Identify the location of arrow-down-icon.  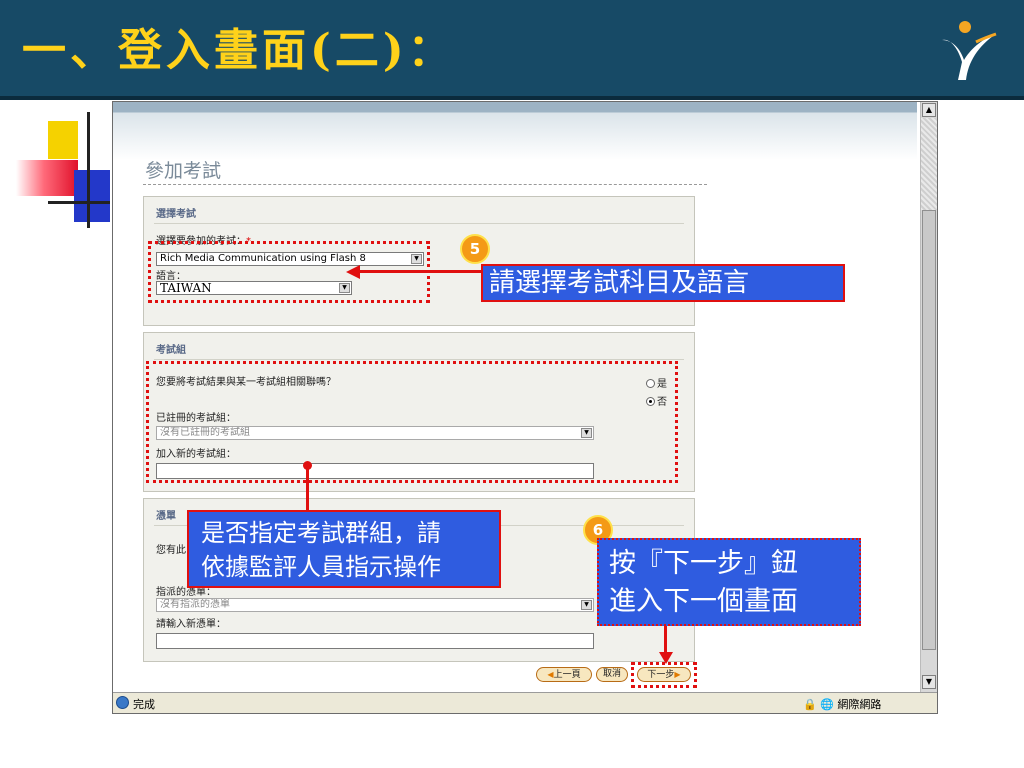
(666, 658).